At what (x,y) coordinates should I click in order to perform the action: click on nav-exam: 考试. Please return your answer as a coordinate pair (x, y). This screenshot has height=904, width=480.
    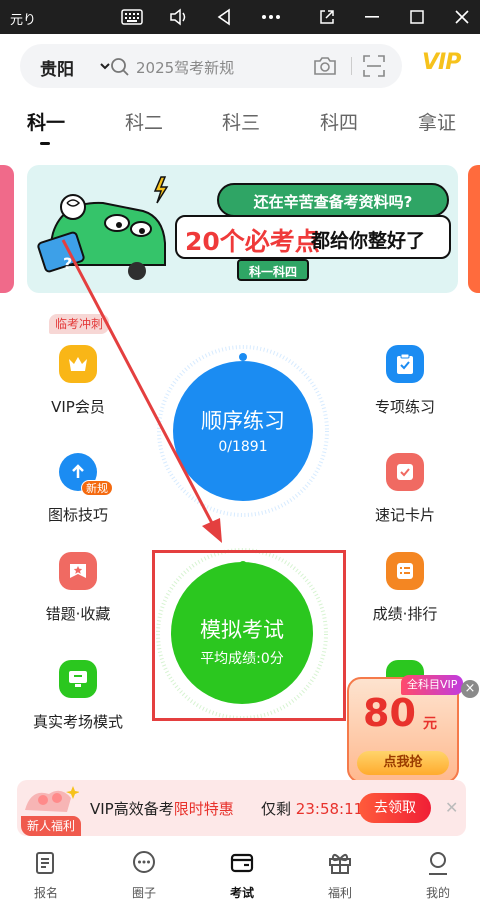
    Looking at the image, I should click on (242, 875).